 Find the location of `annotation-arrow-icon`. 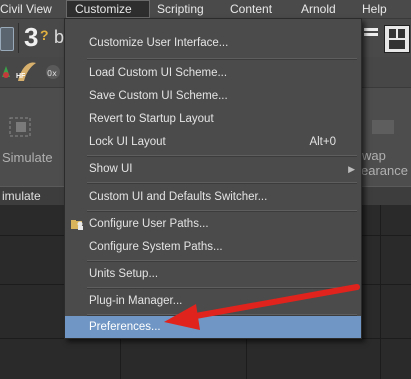

annotation-arrow-icon is located at coordinates (262, 307).